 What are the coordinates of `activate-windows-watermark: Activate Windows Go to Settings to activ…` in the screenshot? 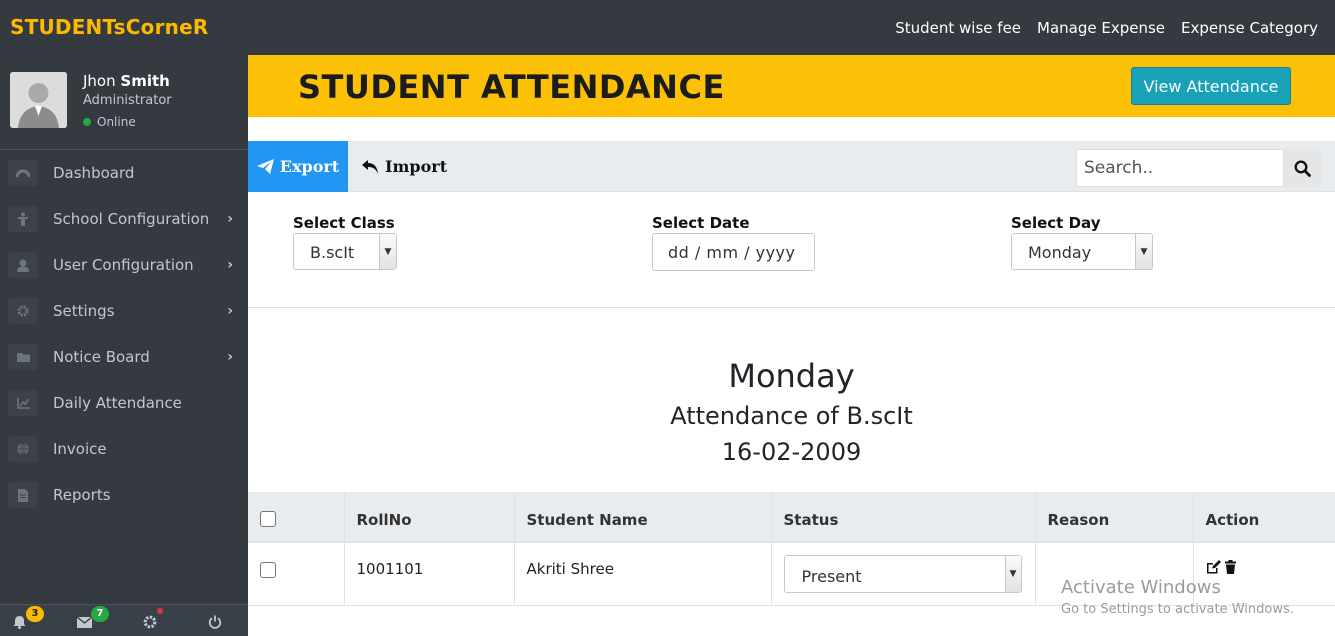 It's located at (1177, 597).